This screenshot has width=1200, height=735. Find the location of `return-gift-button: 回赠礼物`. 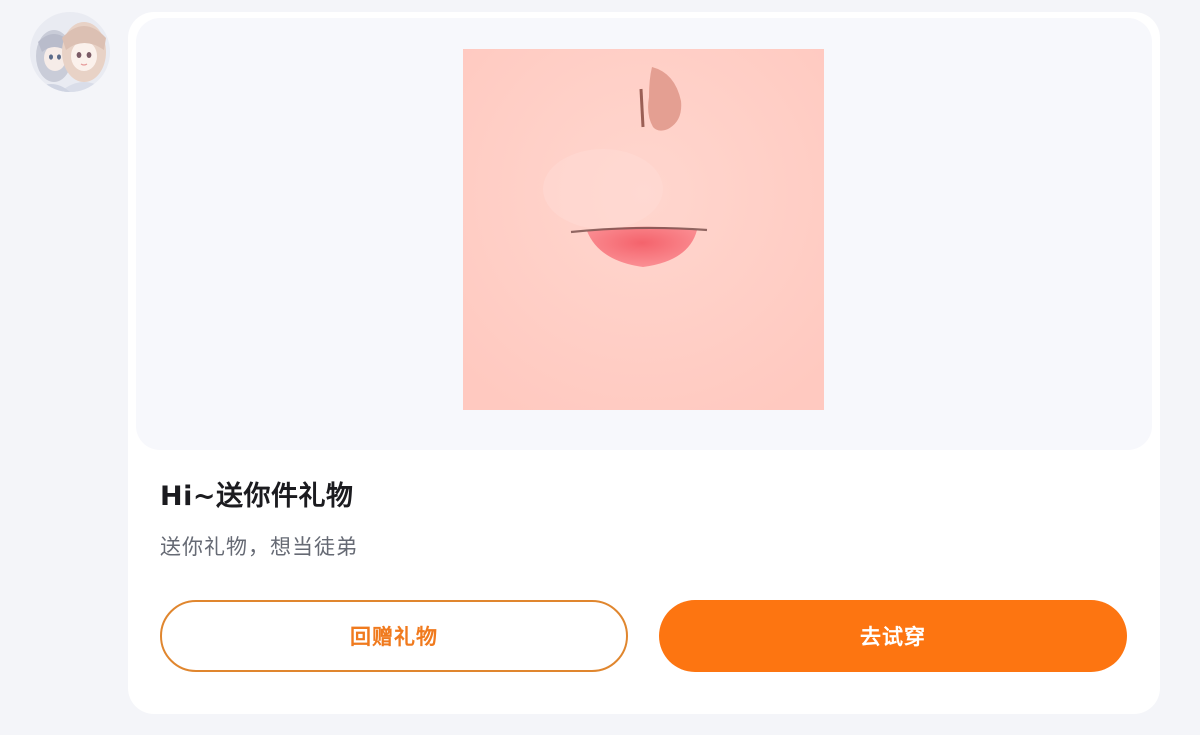

return-gift-button: 回赠礼物 is located at coordinates (394, 636).